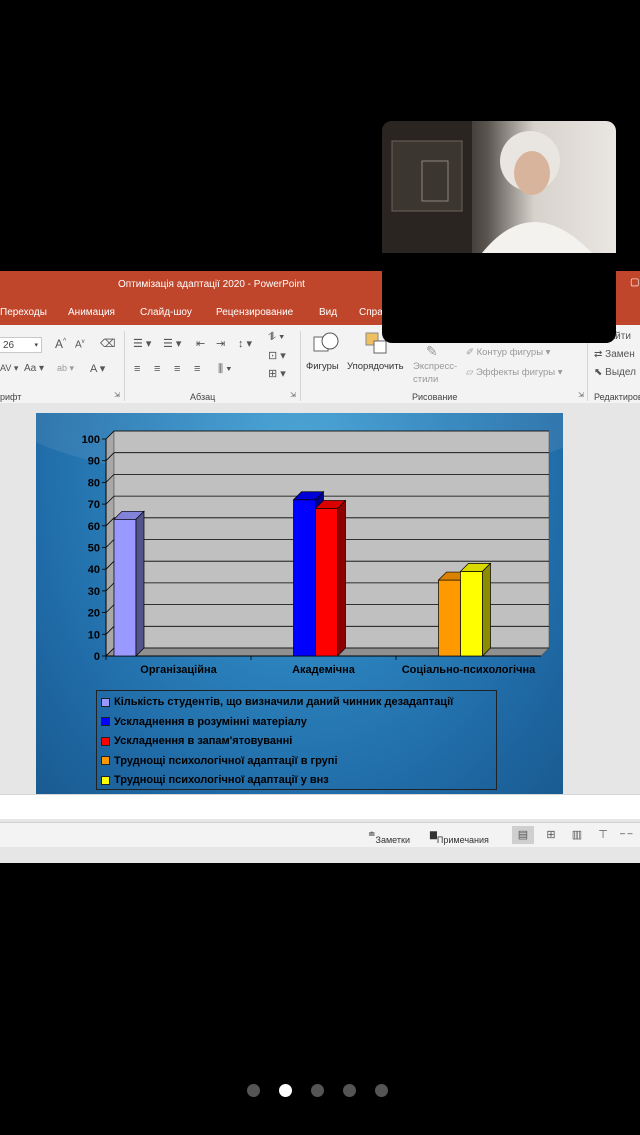 The width and height of the screenshot is (640, 1135). Describe the element at coordinates (620, 372) in the screenshot. I see `select-label: Выдел` at that location.